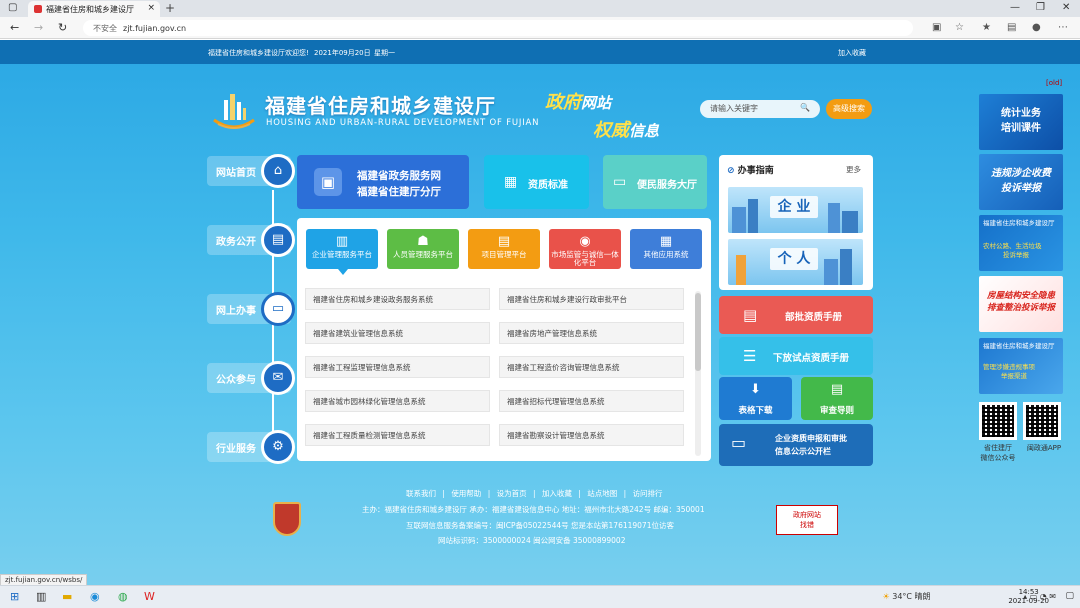 This screenshot has width=1080, height=608. What do you see at coordinates (760, 109) in the screenshot?
I see `search-input: 请输入关键字 🔍` at bounding box center [760, 109].